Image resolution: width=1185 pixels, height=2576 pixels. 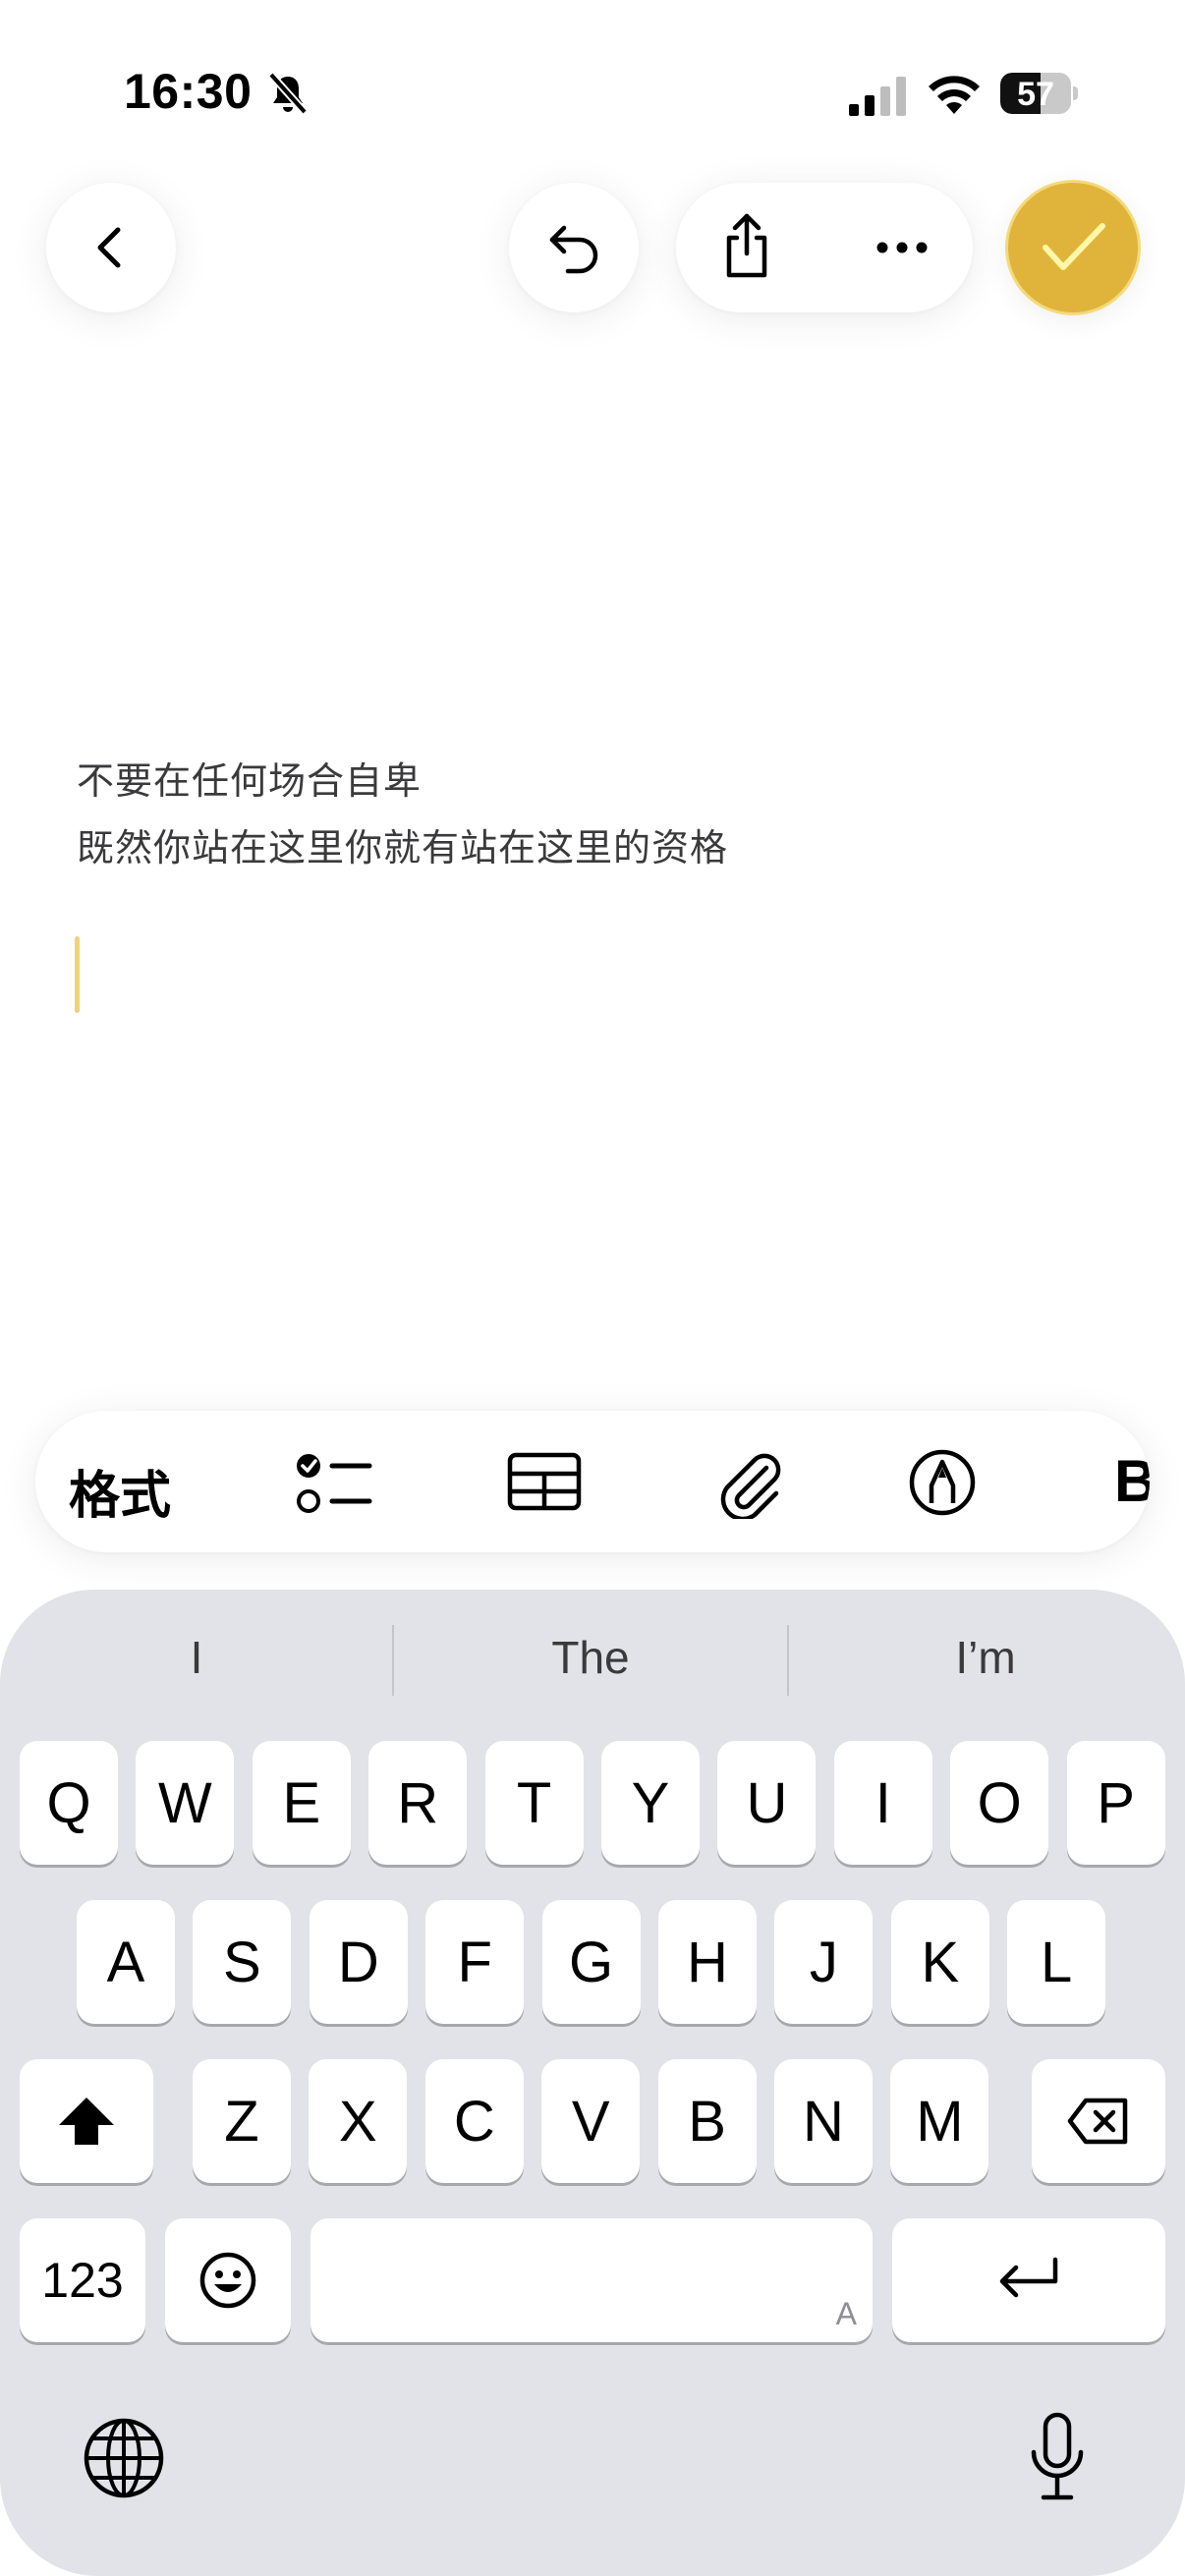 What do you see at coordinates (903, 247) in the screenshot?
I see `ellipsis-icon` at bounding box center [903, 247].